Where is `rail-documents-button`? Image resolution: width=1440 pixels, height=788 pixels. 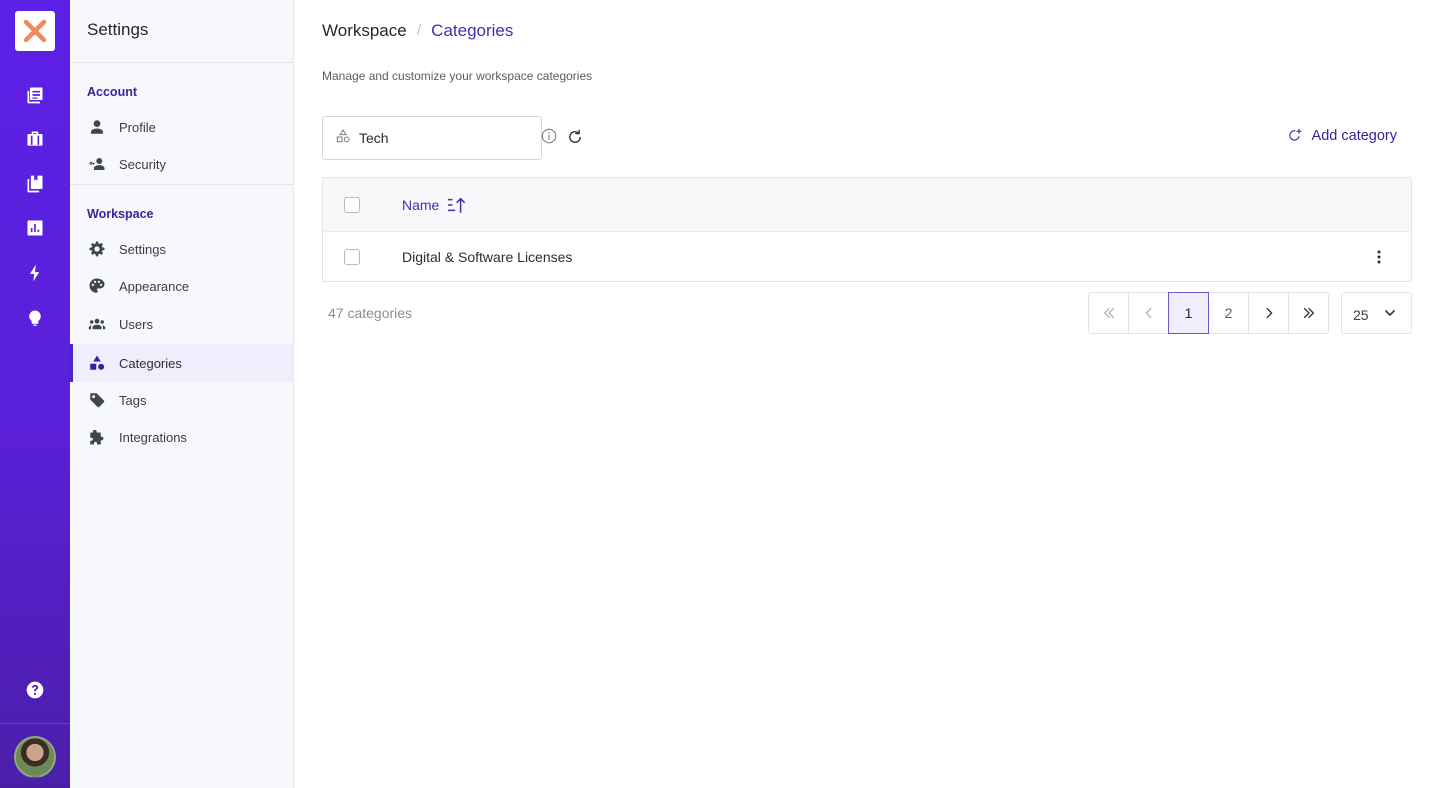
rail-documents-button is located at coordinates (35, 184).